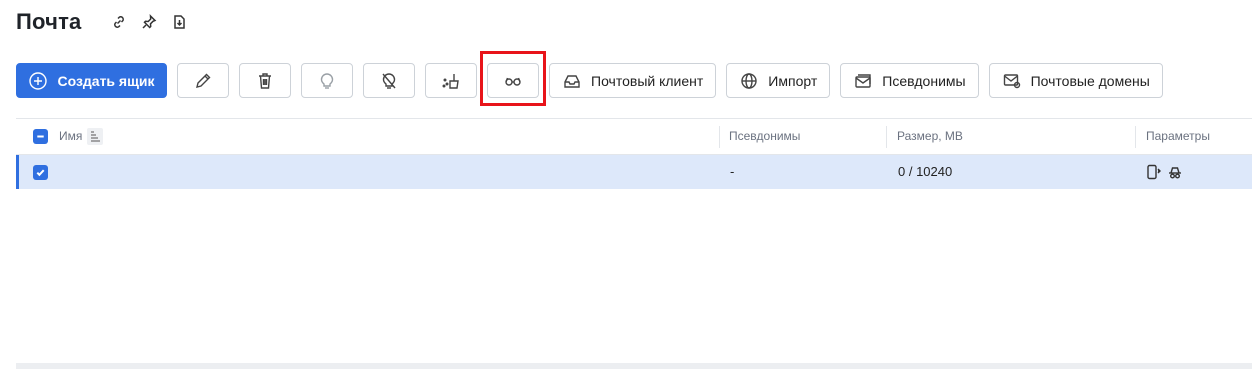 This screenshot has height=369, width=1252. Describe the element at coordinates (119, 22) in the screenshot. I see `link-icon` at that location.